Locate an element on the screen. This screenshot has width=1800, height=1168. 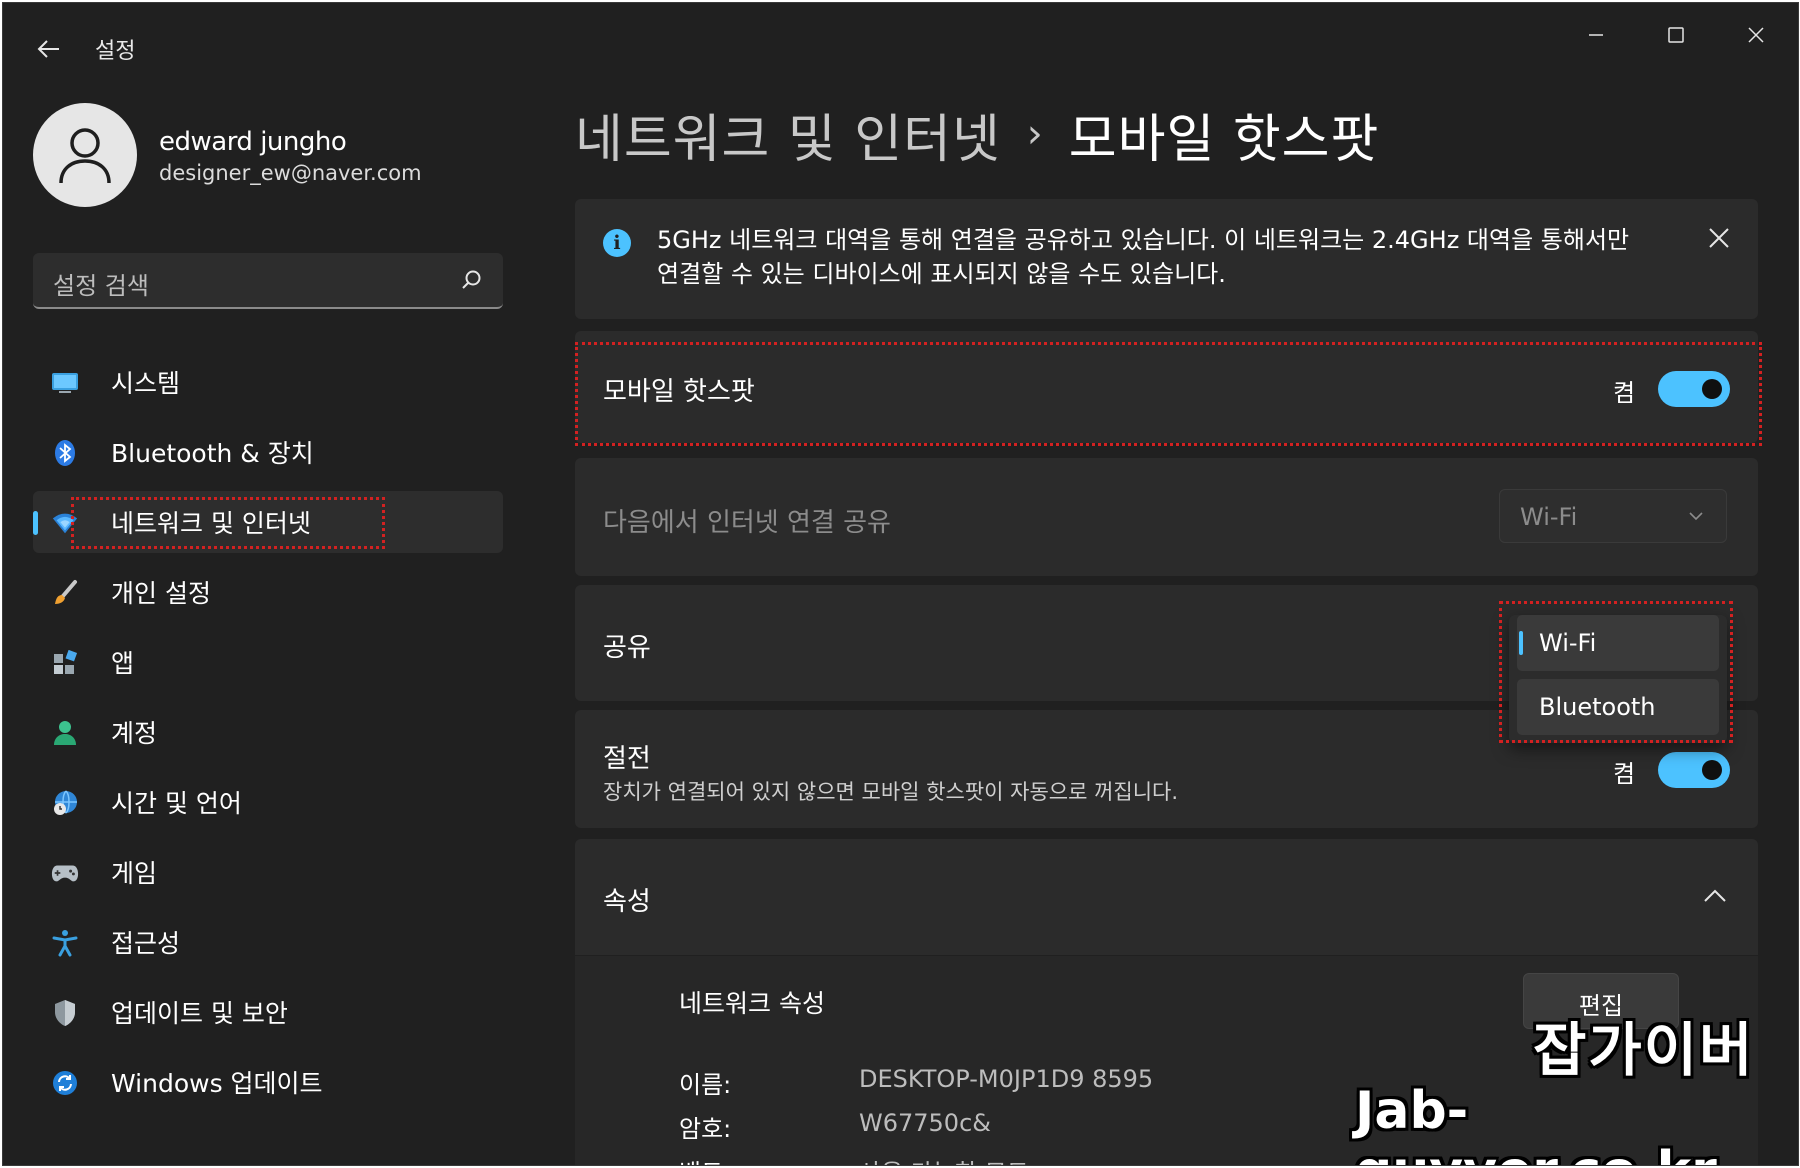
back-arrow-icon is located at coordinates (48, 49).